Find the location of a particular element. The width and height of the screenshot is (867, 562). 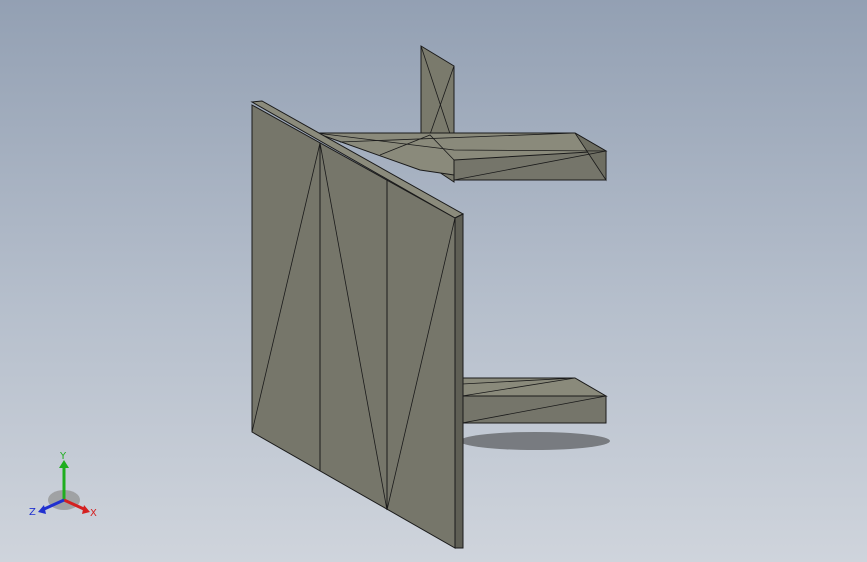

x-axis-arrow is located at coordinates (86, 509).